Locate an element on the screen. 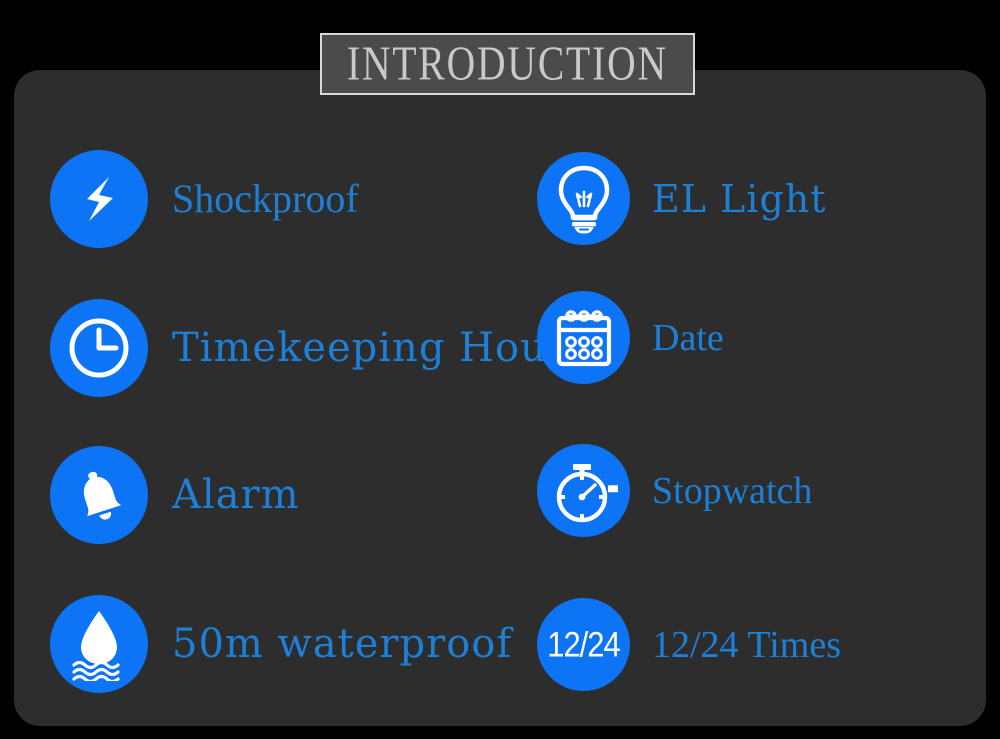 The height and width of the screenshot is (739, 1000). feature-item-el-light: EL Light is located at coordinates (682, 198).